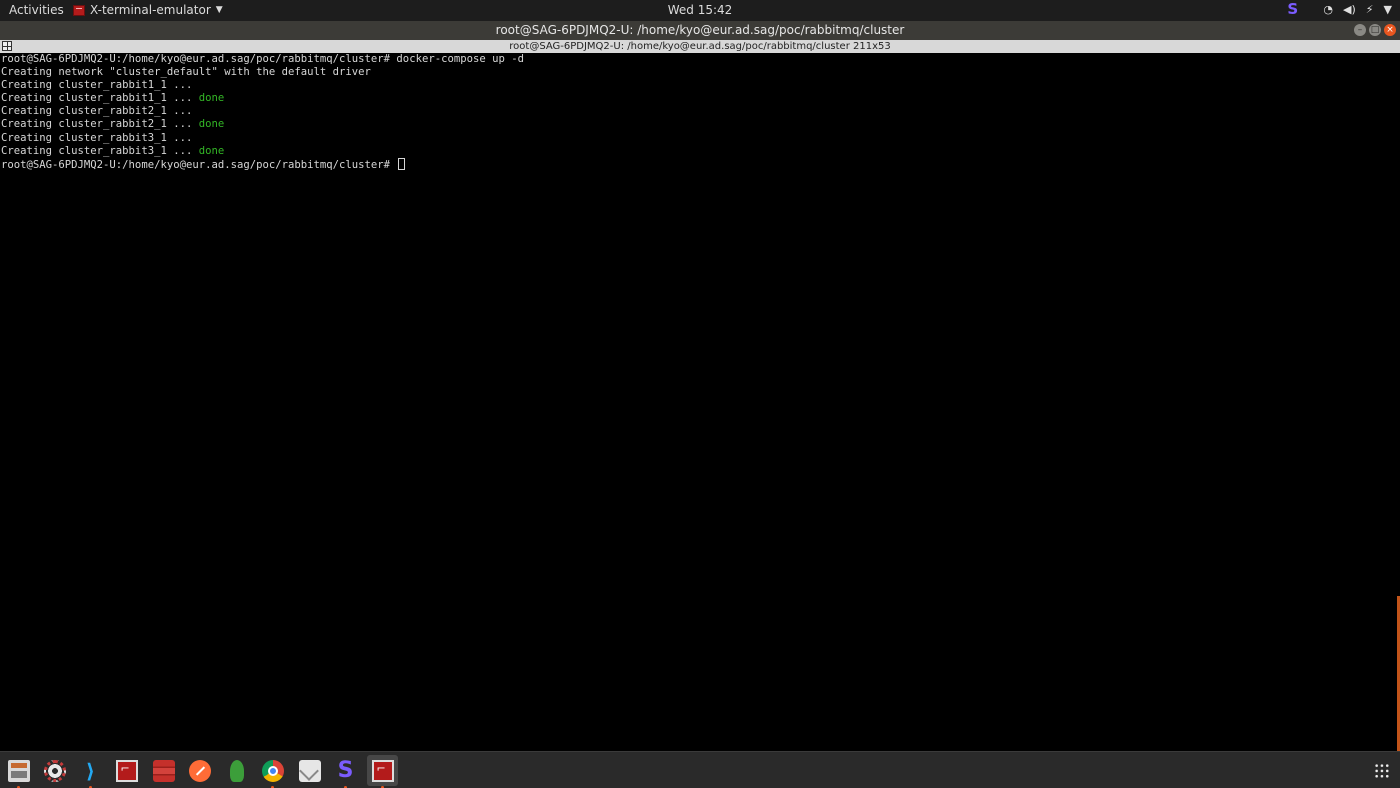  I want to click on terminal-icon, so click(126, 770).